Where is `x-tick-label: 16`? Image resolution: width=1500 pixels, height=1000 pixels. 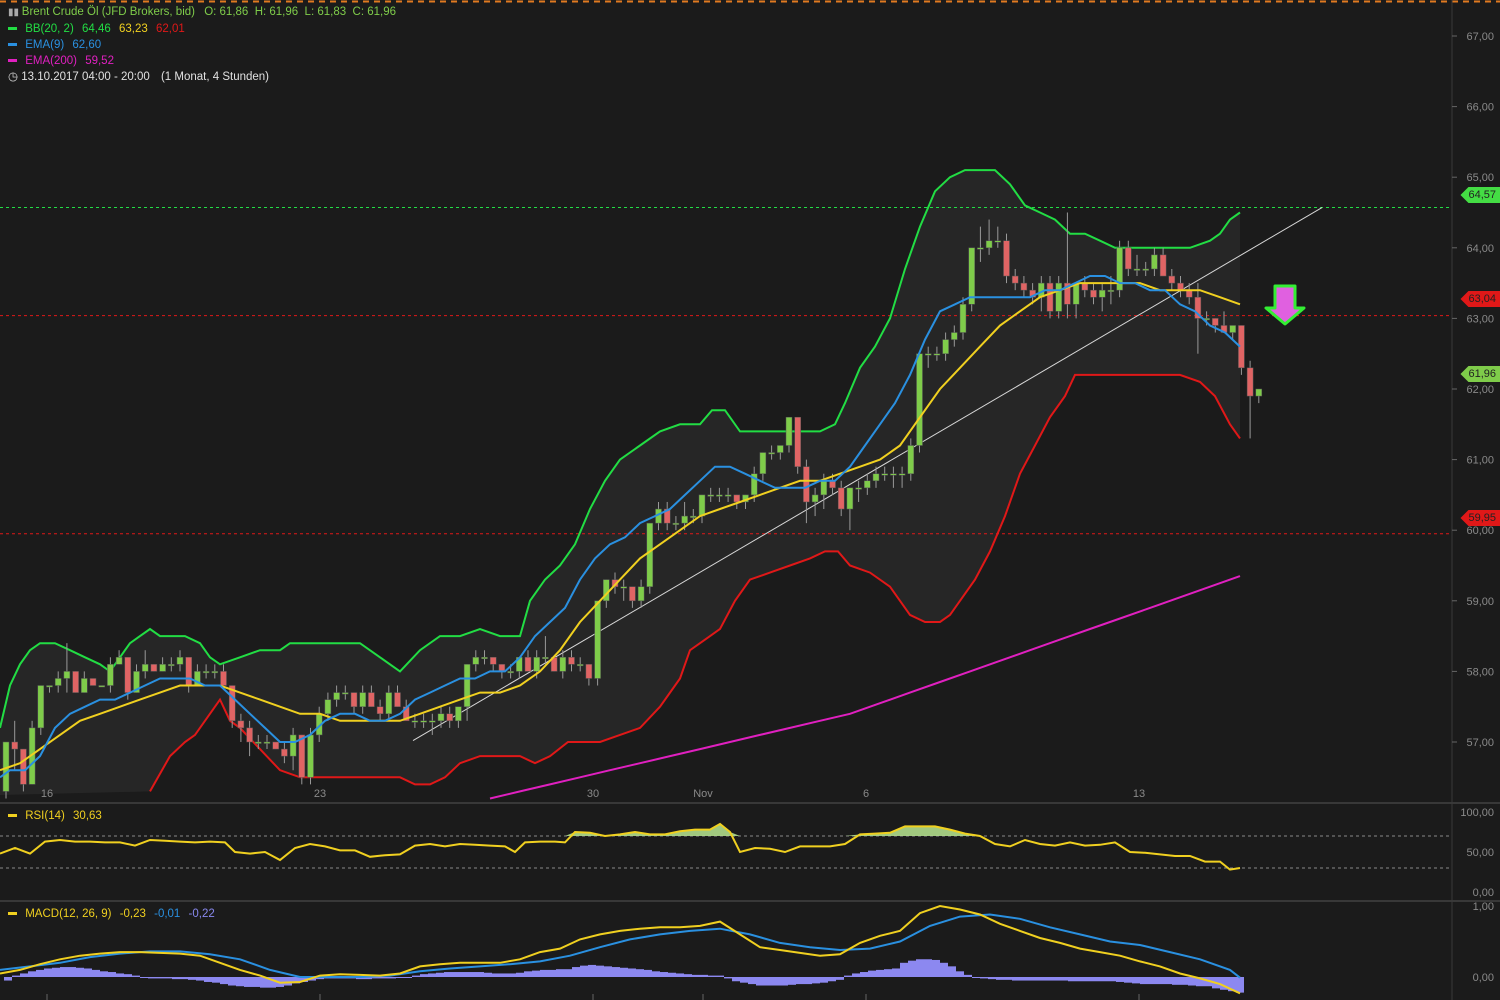 x-tick-label: 16 is located at coordinates (47, 794).